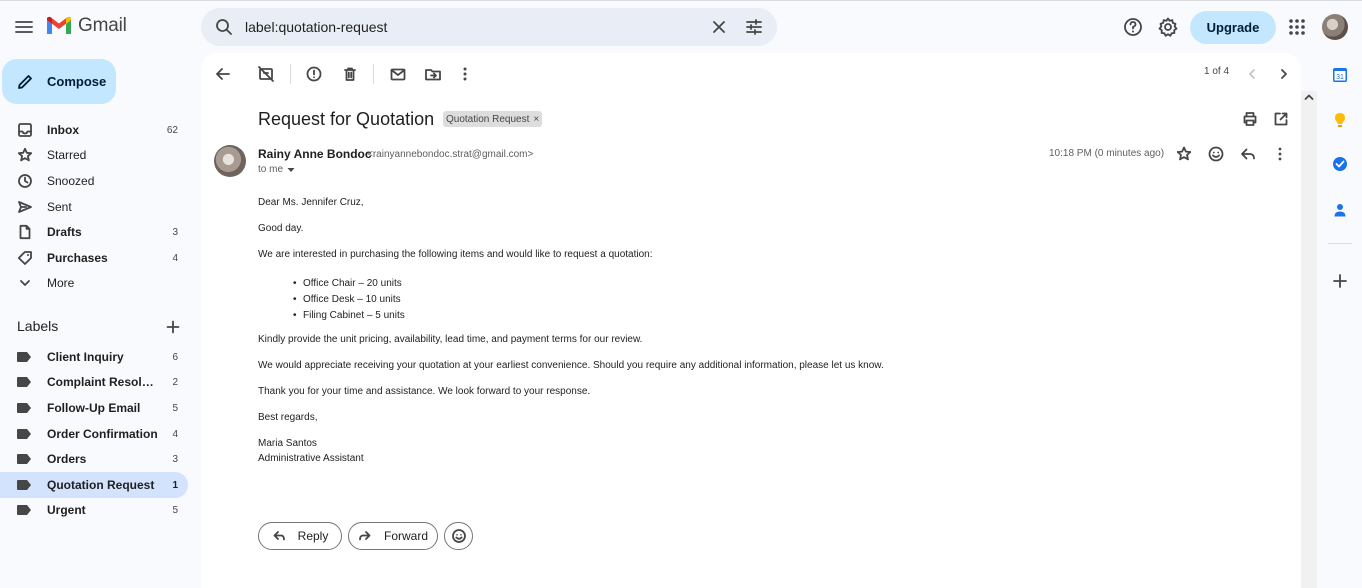 The width and height of the screenshot is (1362, 588). What do you see at coordinates (1309, 97) in the screenshot?
I see `scroll-up-arrow-icon` at bounding box center [1309, 97].